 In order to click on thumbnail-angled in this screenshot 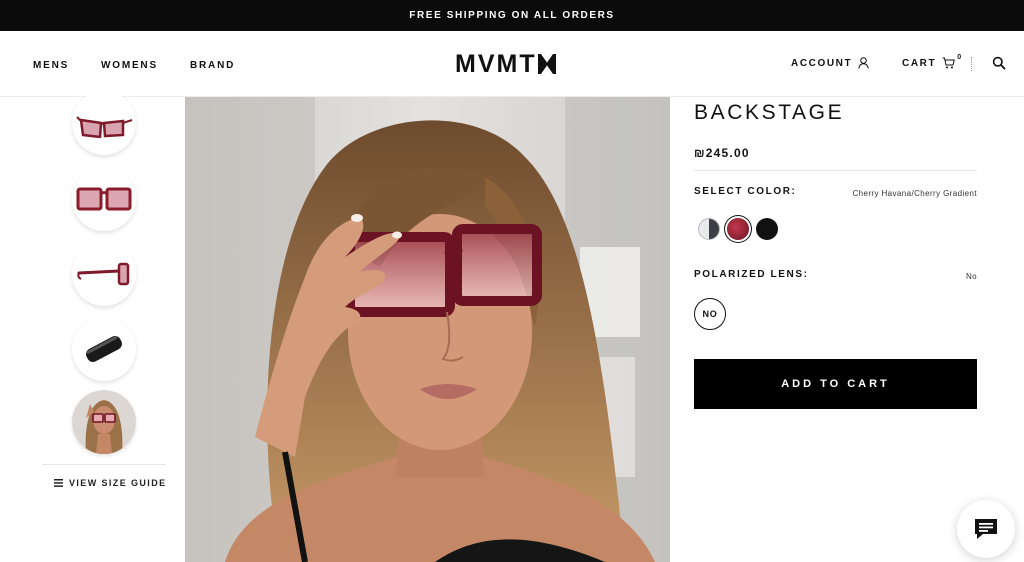, I will do `click(104, 123)`.